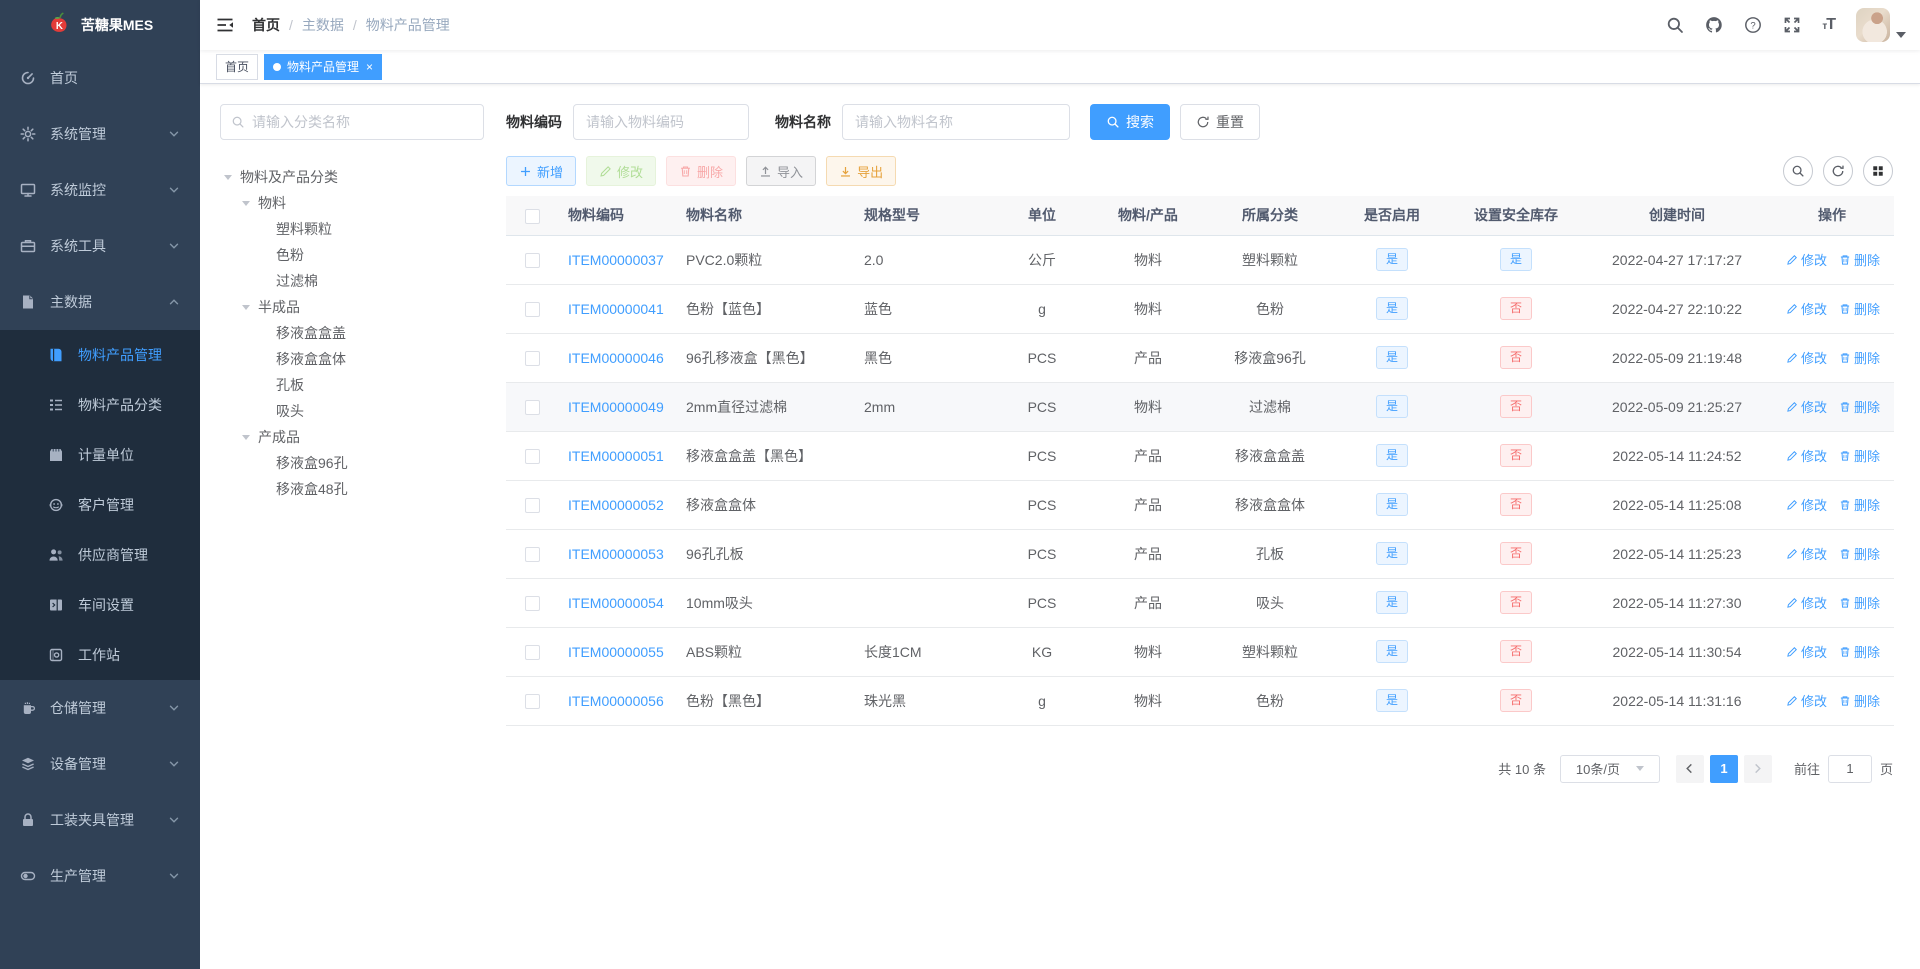  Describe the element at coordinates (100, 134) in the screenshot. I see `sidebar-item-gear: 系统管理` at that location.